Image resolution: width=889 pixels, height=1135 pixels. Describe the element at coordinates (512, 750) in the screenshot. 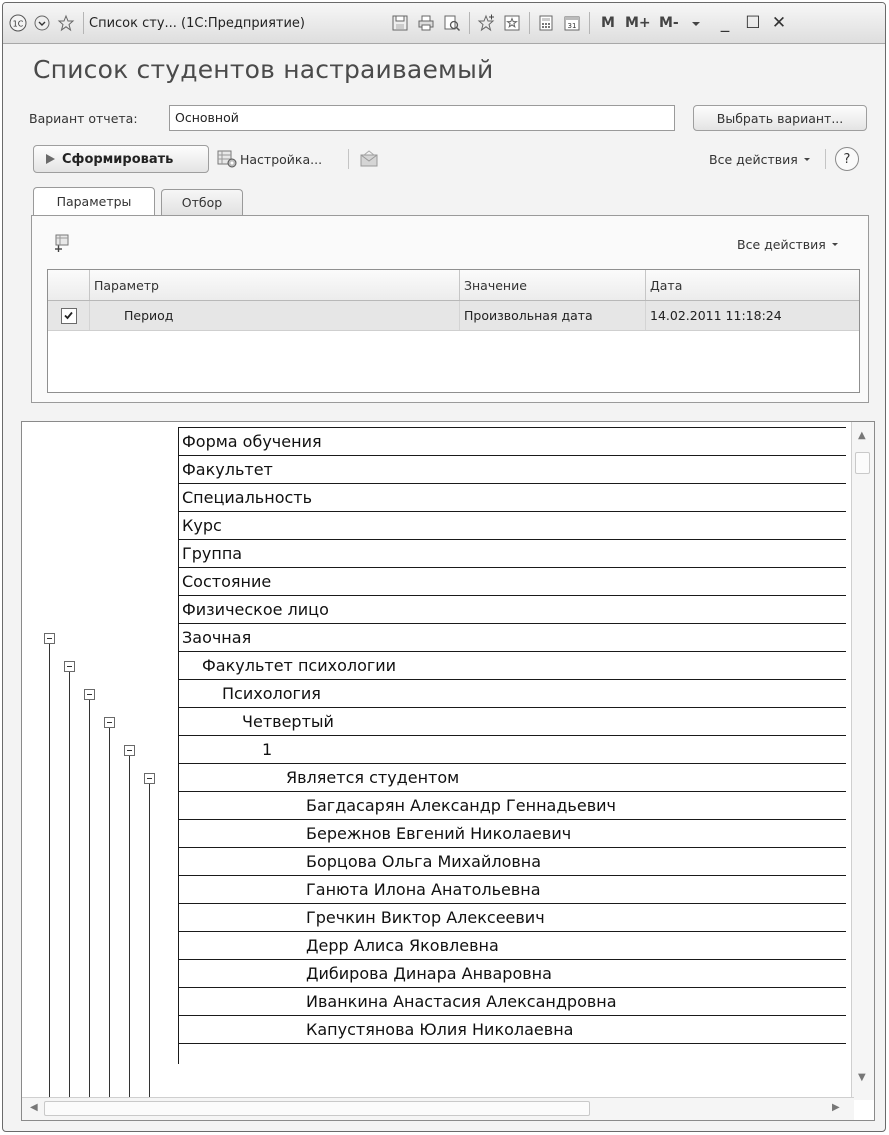

I see `report-row: 1` at that location.